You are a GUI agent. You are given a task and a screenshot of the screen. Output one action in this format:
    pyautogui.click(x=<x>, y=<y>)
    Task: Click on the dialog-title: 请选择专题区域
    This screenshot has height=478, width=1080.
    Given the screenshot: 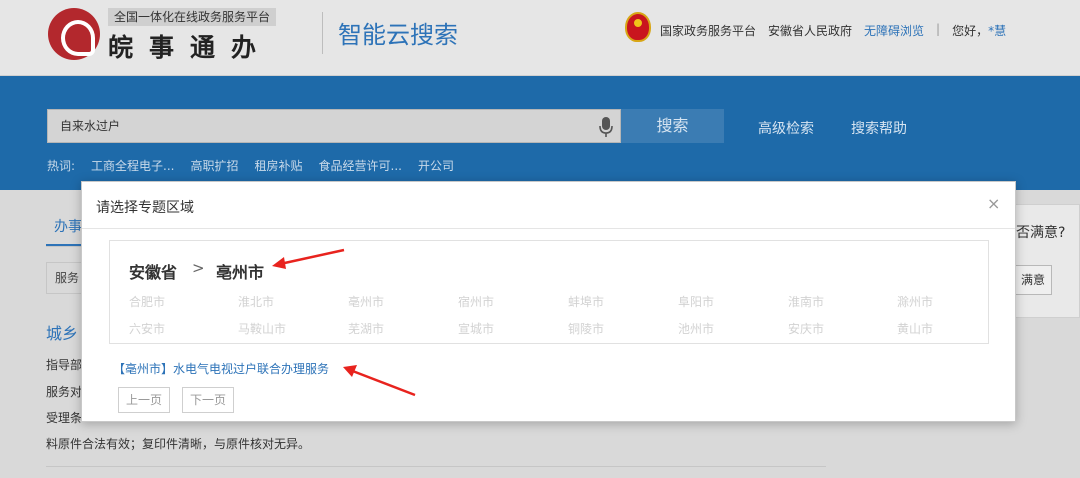 What is the action you would take?
    pyautogui.click(x=145, y=208)
    